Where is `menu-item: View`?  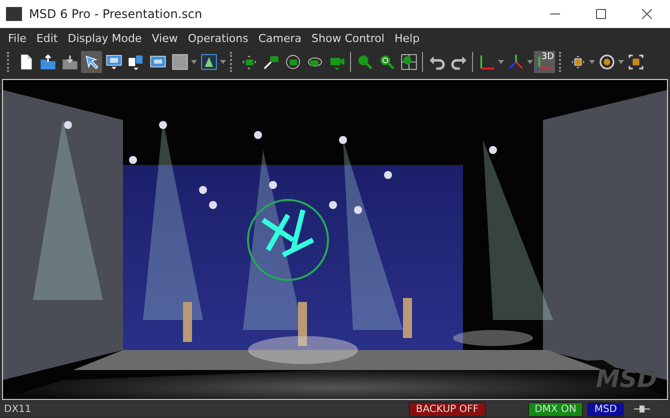 menu-item: View is located at coordinates (164, 38).